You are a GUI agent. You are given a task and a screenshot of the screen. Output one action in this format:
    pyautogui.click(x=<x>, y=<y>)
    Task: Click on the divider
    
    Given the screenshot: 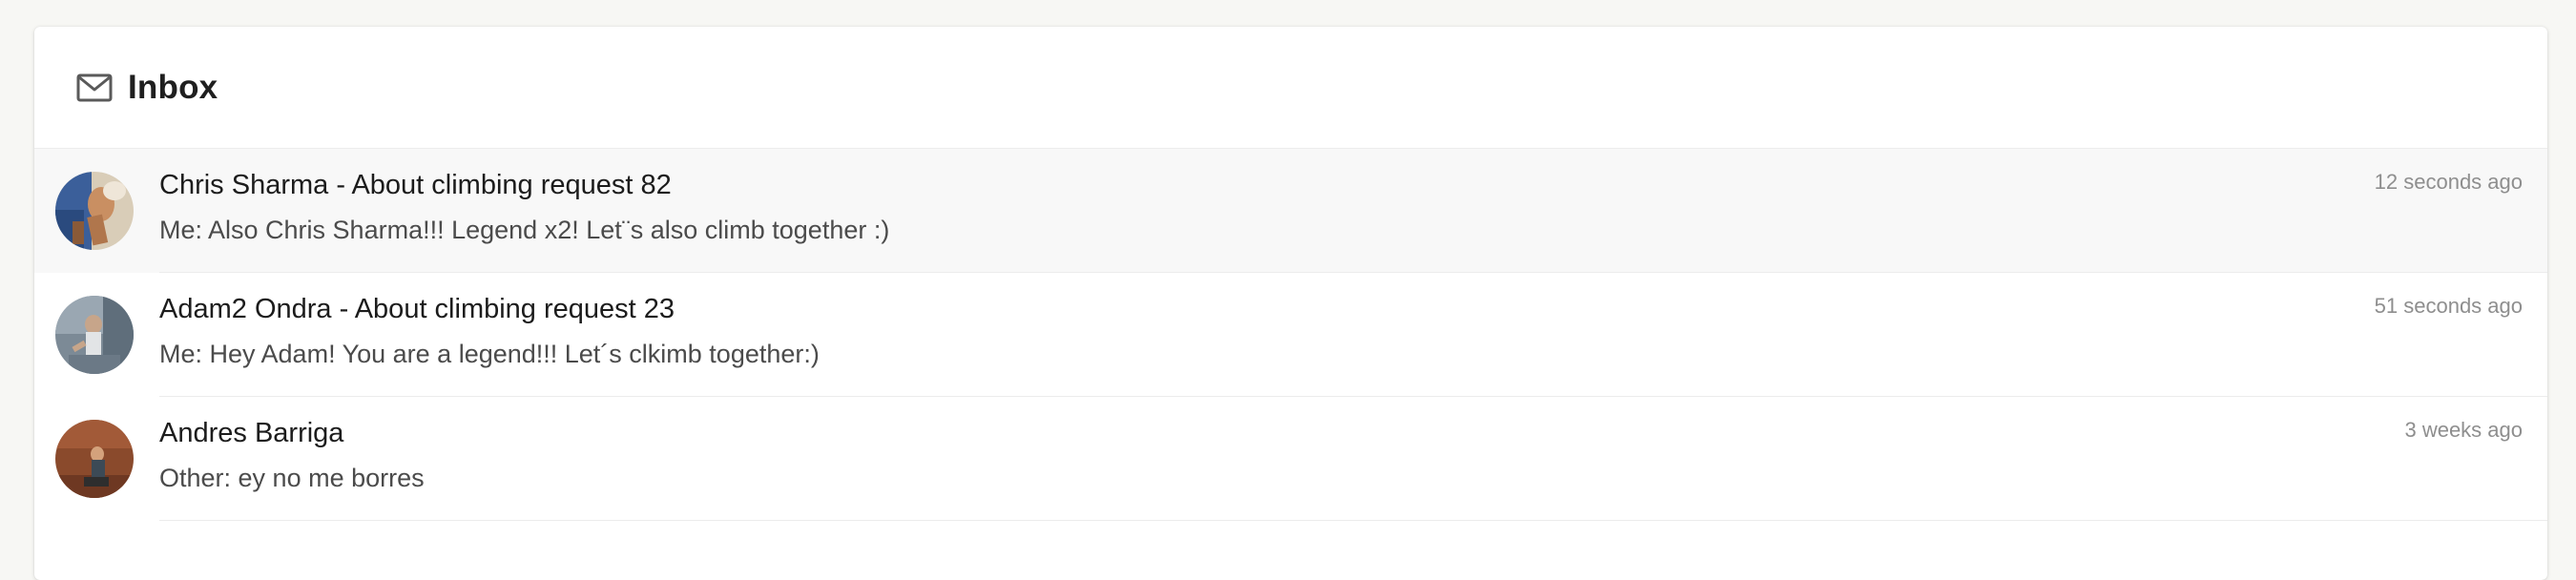 What is the action you would take?
    pyautogui.click(x=1353, y=520)
    